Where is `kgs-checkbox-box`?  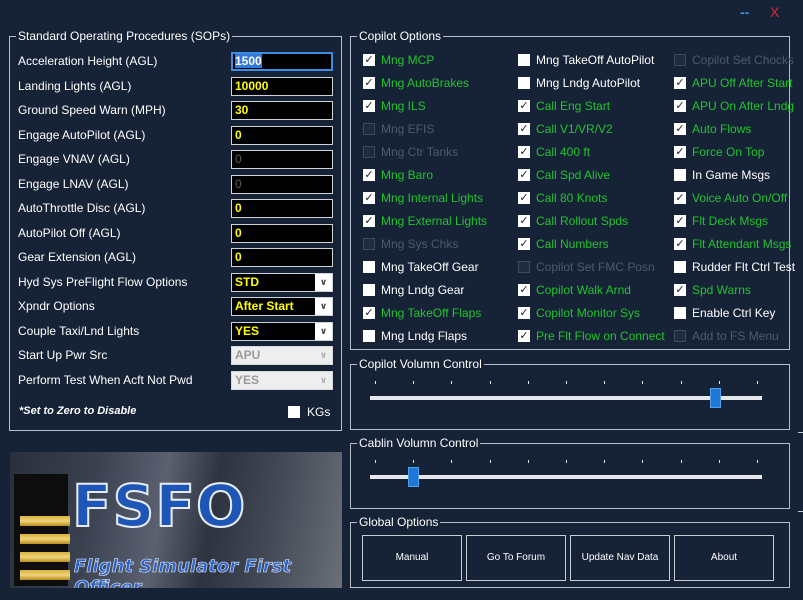
kgs-checkbox-box is located at coordinates (294, 412).